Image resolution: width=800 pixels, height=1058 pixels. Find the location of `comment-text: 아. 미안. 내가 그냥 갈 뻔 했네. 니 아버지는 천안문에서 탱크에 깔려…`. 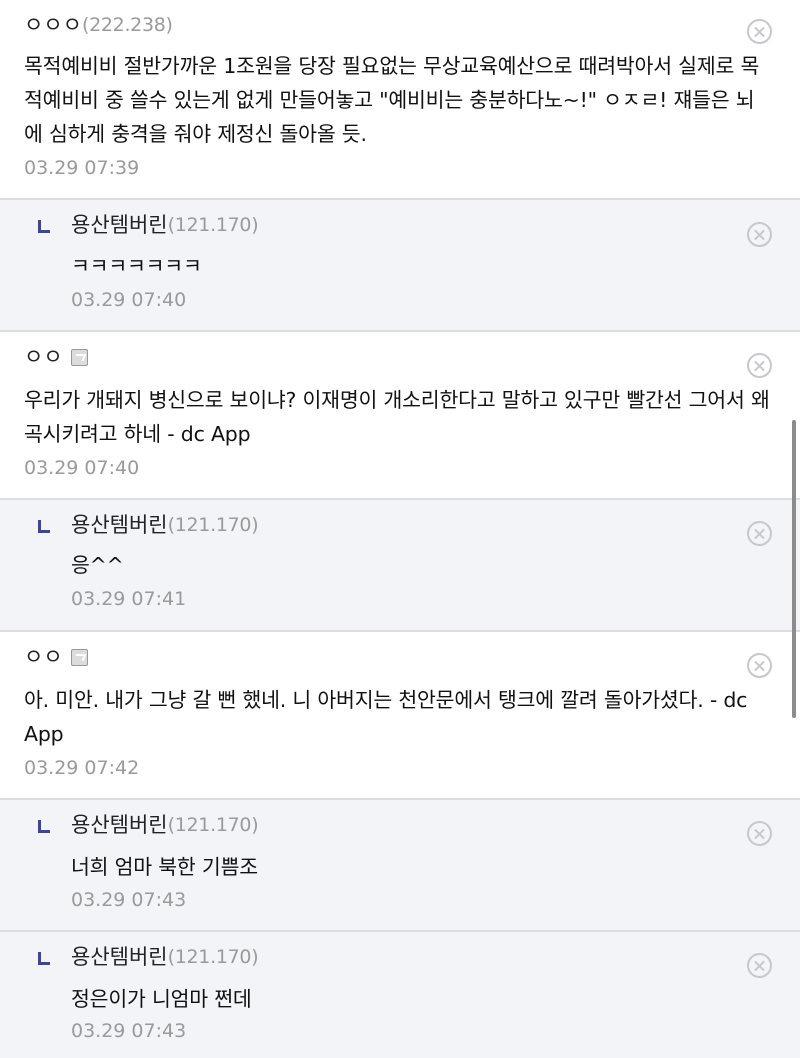

comment-text: 아. 미안. 내가 그냥 갈 뻔 했네. 니 아버지는 천안문에서 탱크에 깔려… is located at coordinates (386, 717).